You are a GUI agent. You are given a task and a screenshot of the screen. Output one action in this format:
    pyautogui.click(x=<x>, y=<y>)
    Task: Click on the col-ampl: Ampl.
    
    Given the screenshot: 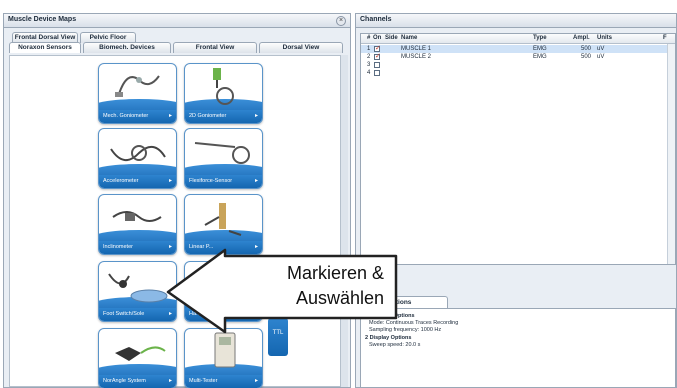 What is the action you would take?
    pyautogui.click(x=581, y=38)
    